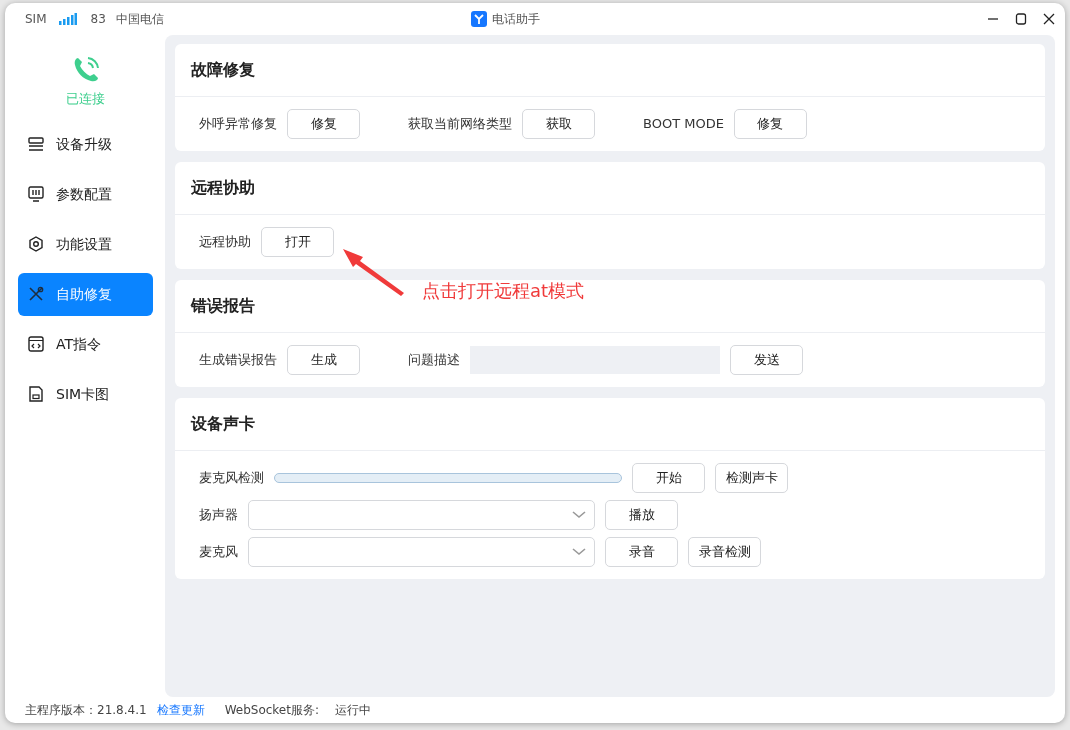 Image resolution: width=1070 pixels, height=730 pixels. I want to click on field-label: 问题描述, so click(434, 360).